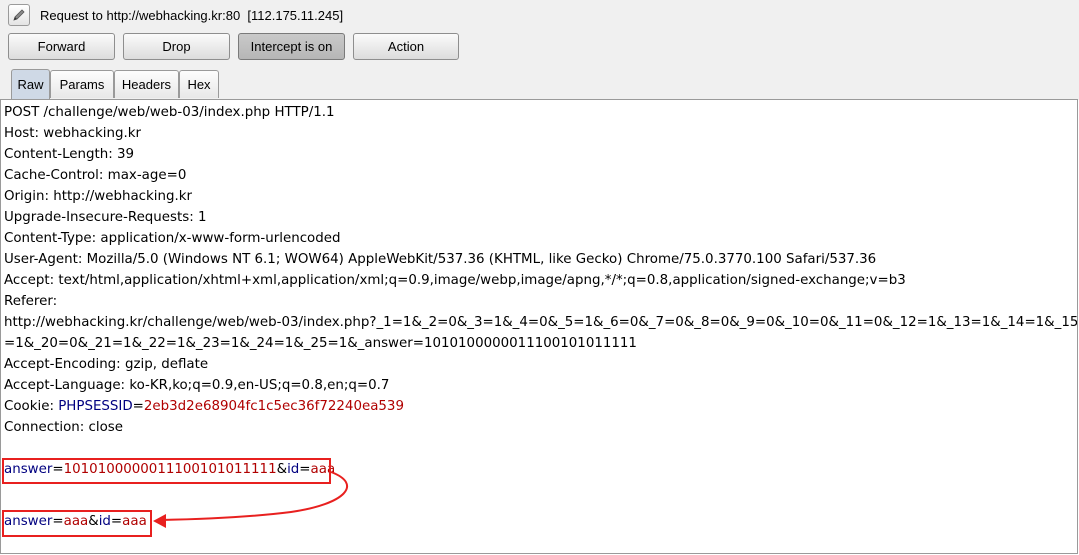  I want to click on drop-button: Drop, so click(176, 46).